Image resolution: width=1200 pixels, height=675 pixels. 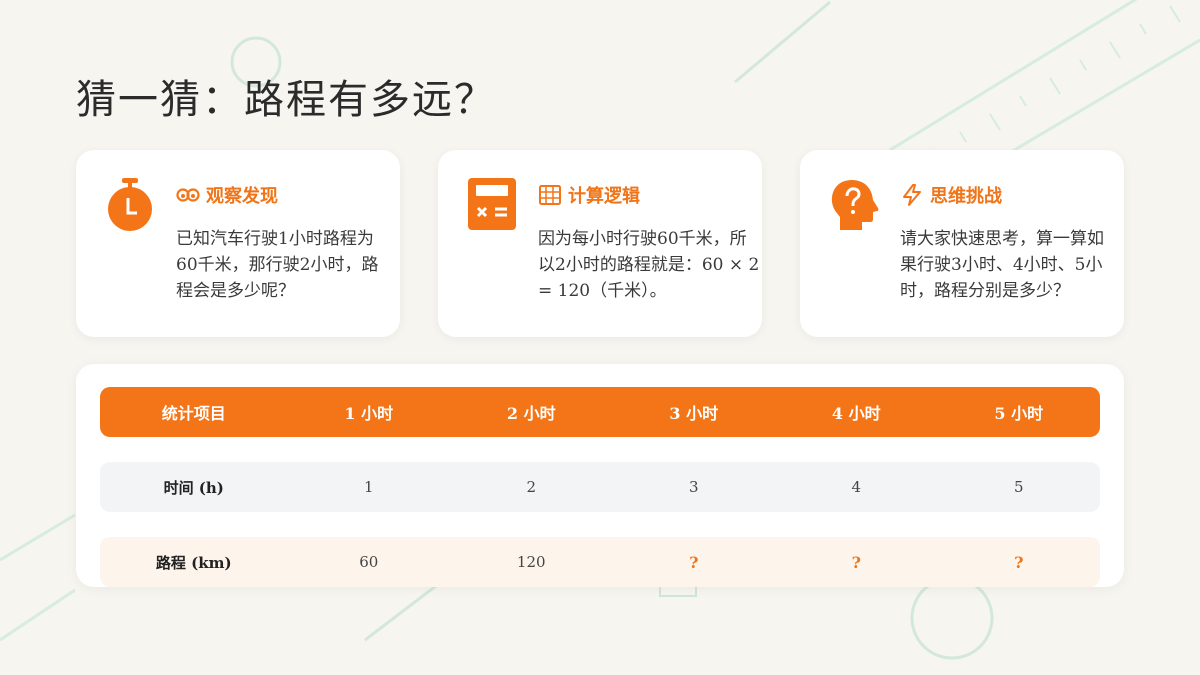 I want to click on eyes-icon, so click(x=188, y=195).